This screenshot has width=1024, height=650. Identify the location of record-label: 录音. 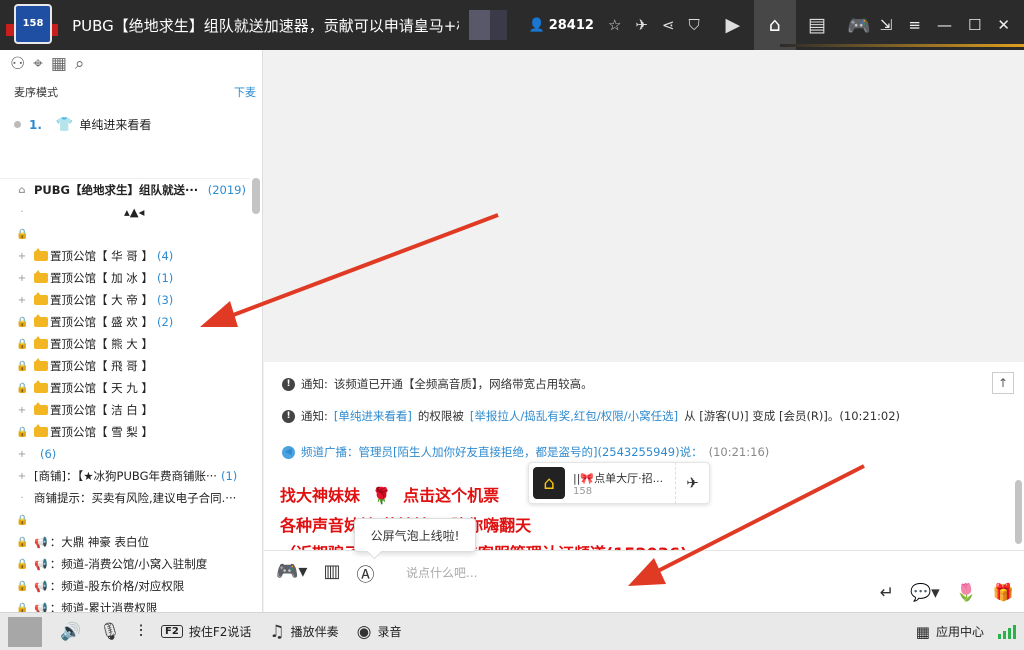
(389, 632).